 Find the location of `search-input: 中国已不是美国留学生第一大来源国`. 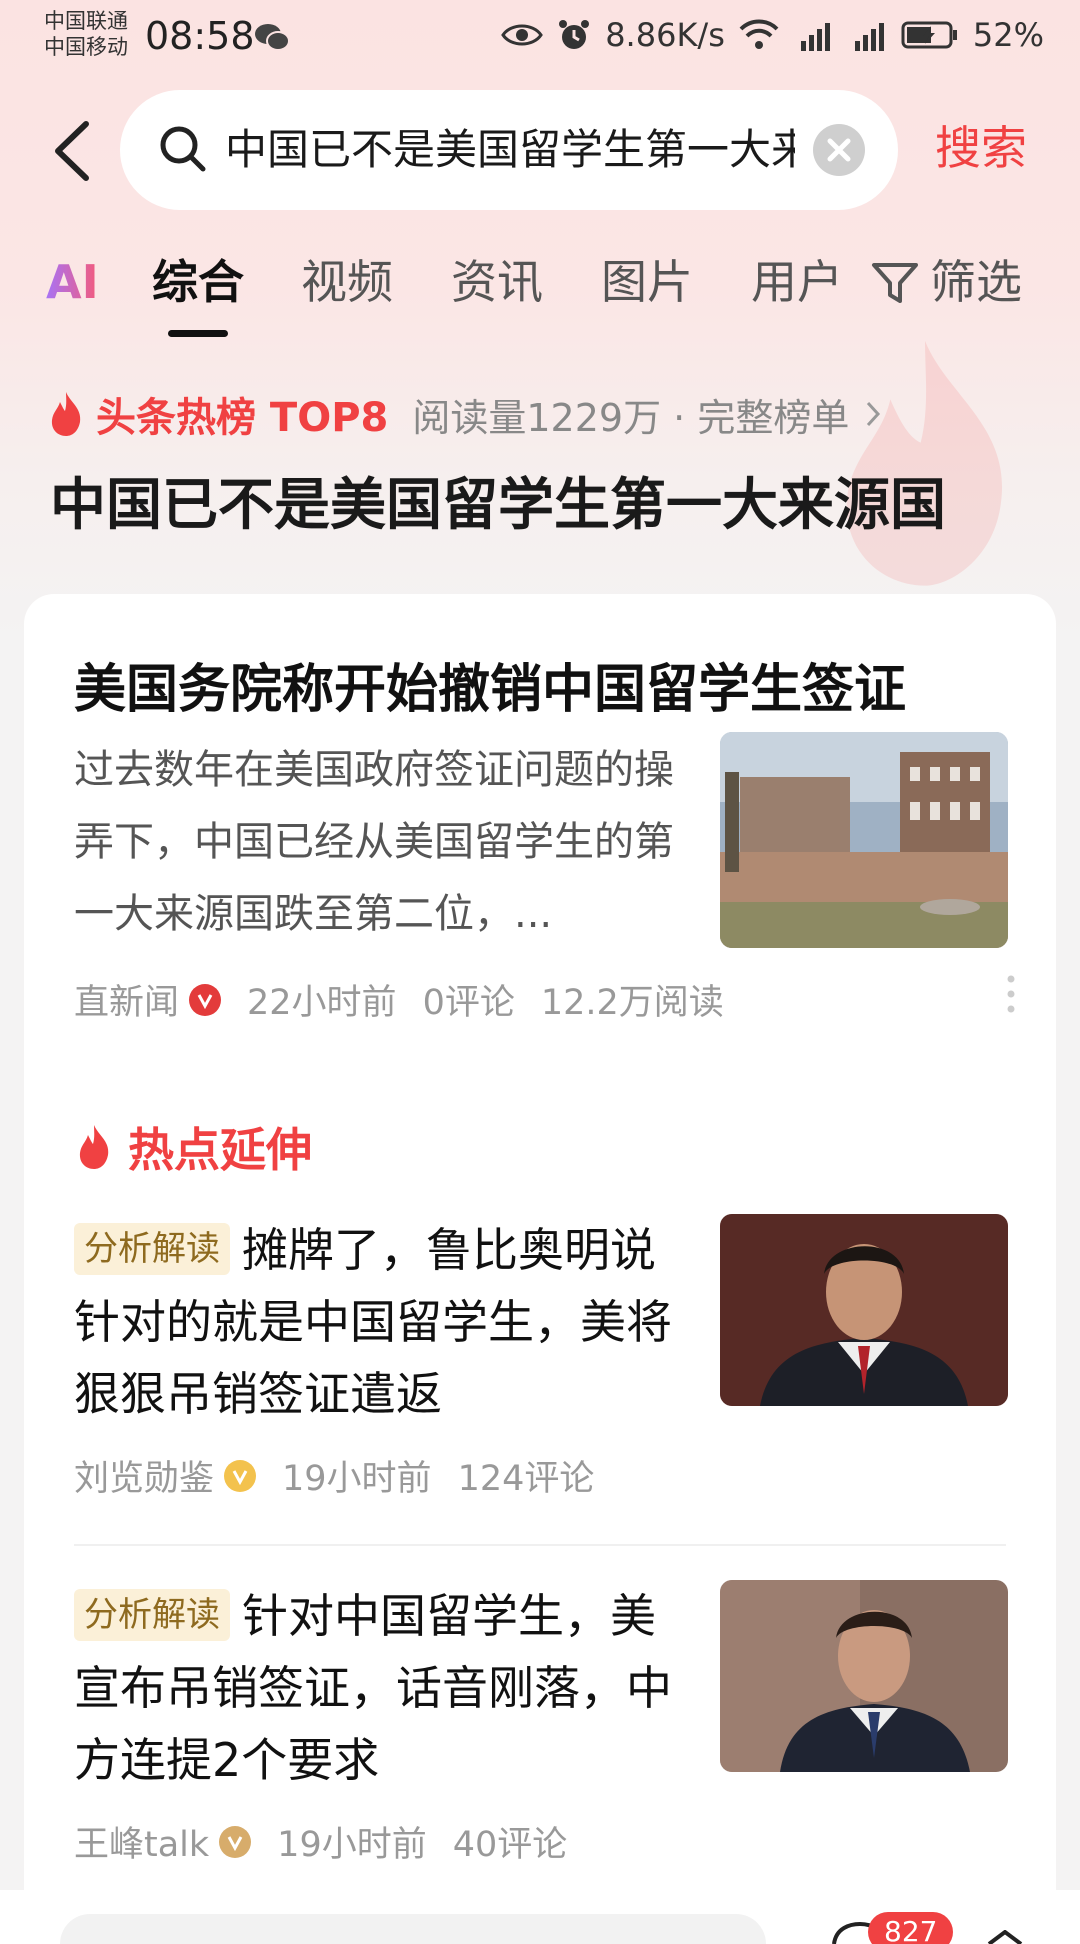

search-input: 中国已不是美国留学生第一大来源国 is located at coordinates (510, 150).